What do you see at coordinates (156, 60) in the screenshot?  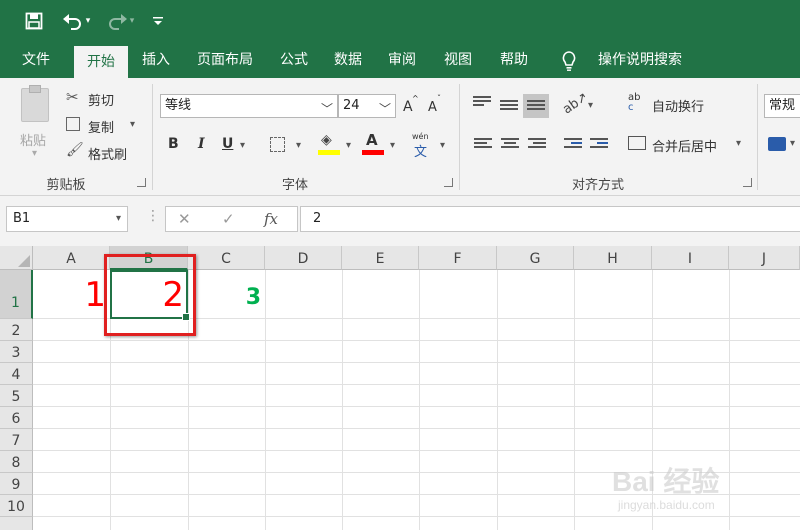 I see `tab-insert: 插入` at bounding box center [156, 60].